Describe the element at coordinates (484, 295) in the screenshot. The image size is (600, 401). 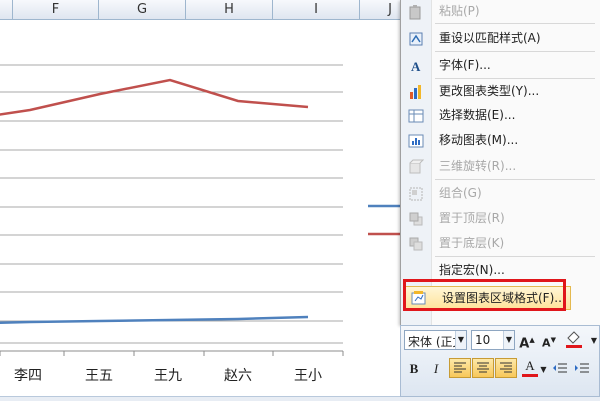
I see `highlight-annotation-box` at that location.